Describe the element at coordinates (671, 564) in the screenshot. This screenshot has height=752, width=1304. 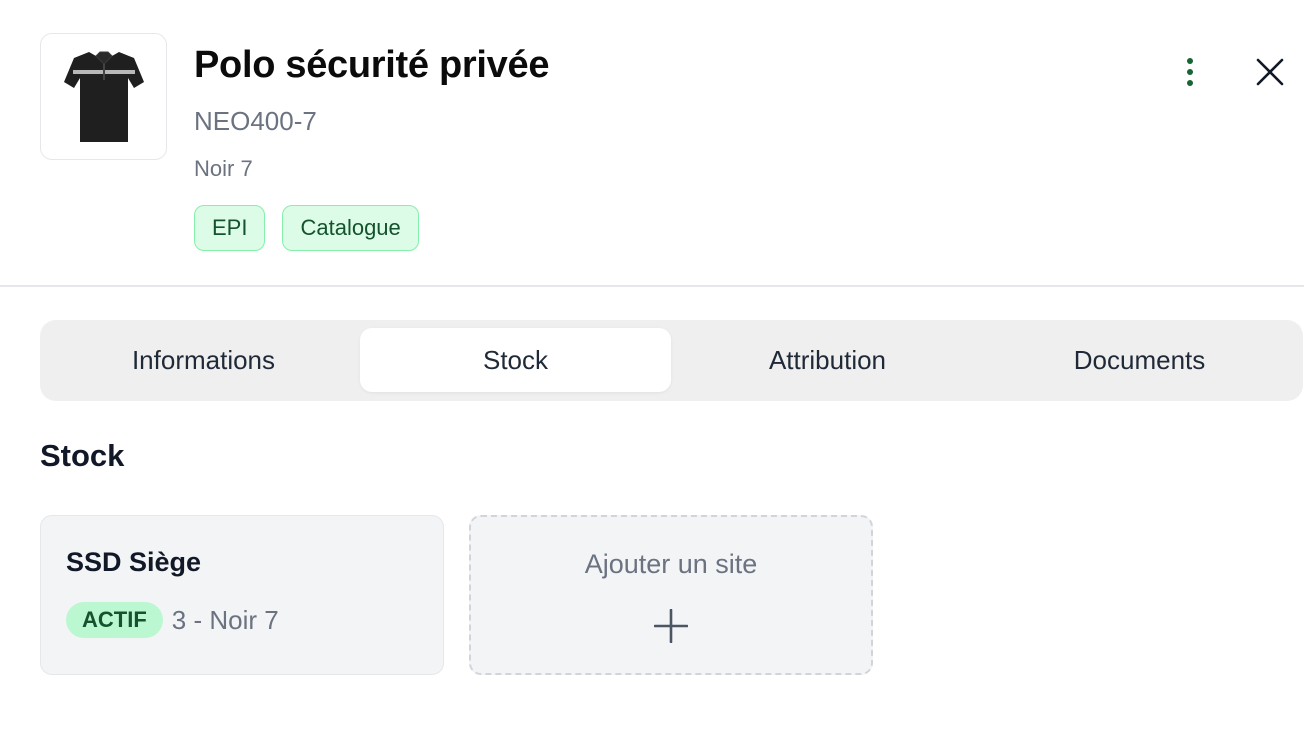
I see `add-site-label: Ajouter un site` at that location.